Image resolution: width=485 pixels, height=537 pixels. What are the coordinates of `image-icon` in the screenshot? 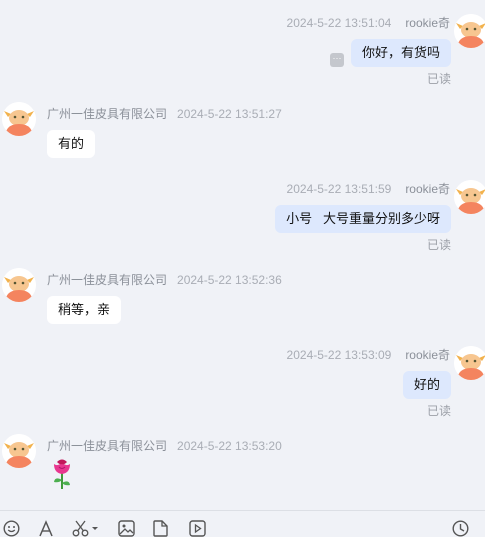 It's located at (126, 528).